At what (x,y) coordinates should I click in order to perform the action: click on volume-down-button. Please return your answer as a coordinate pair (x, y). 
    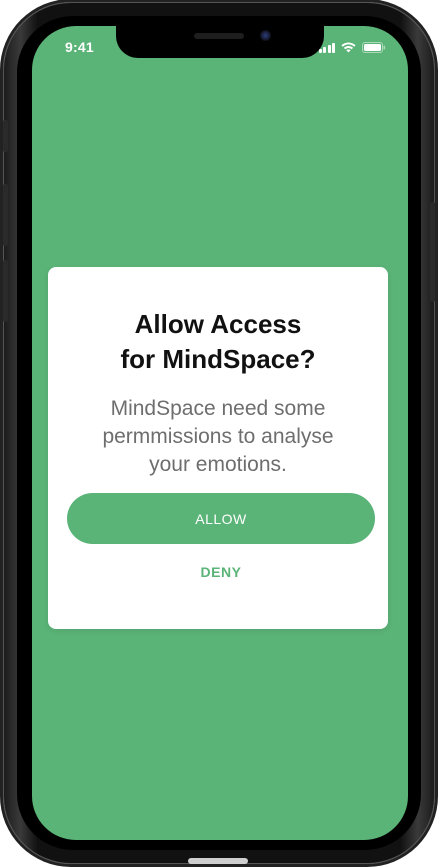
    Looking at the image, I should click on (5, 291).